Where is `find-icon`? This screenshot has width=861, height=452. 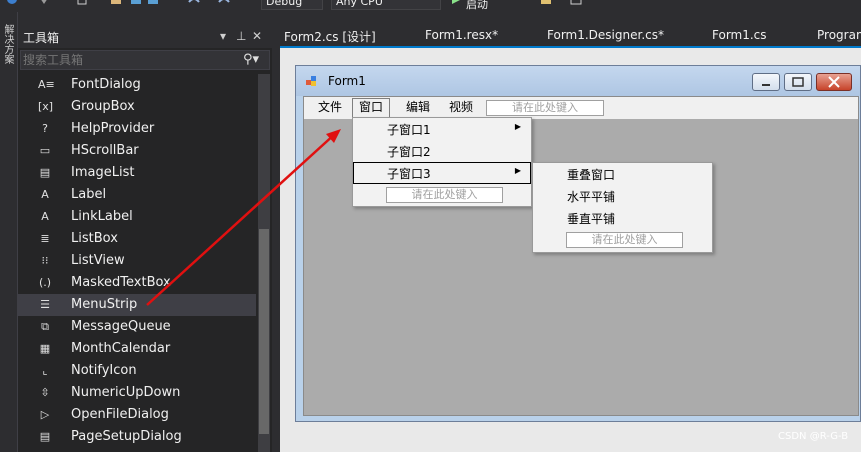 find-icon is located at coordinates (546, 4).